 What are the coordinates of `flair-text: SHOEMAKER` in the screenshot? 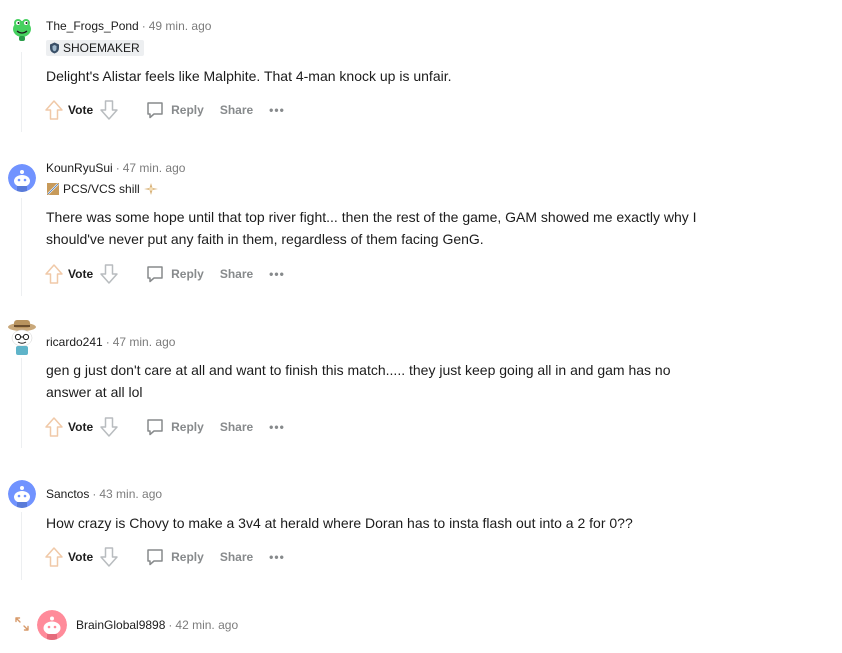 It's located at (101, 48).